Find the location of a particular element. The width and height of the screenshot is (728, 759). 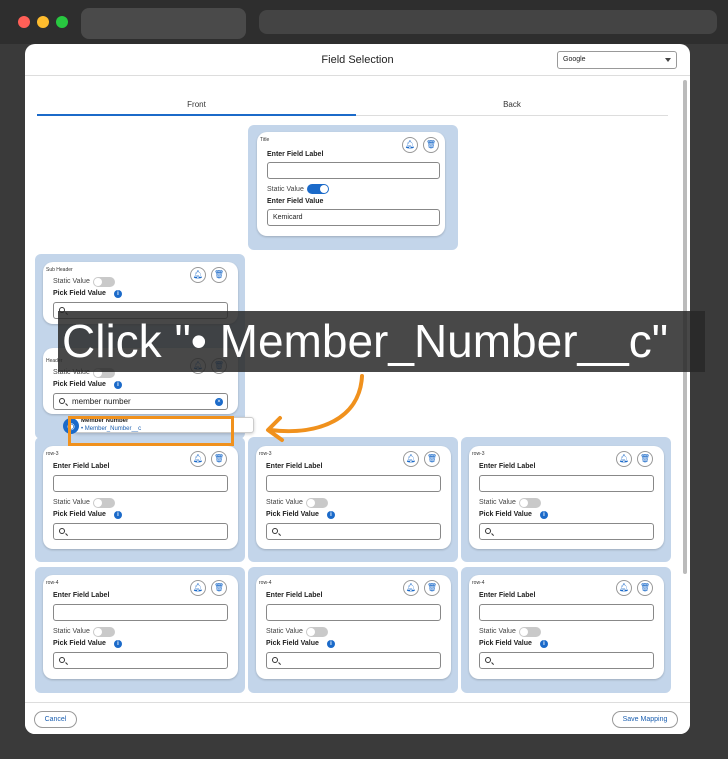

modal-header: Field Selection Google is located at coordinates (357, 60).